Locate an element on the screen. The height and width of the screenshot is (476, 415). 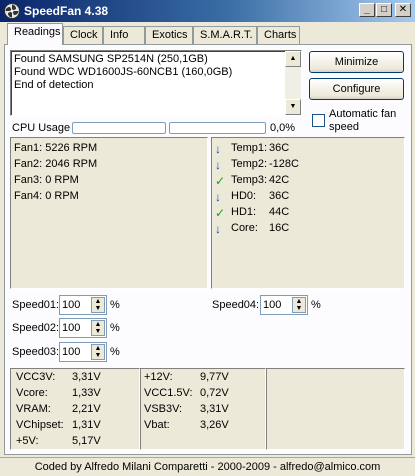
automatic-fan-label-line: speed is located at coordinates (344, 127).